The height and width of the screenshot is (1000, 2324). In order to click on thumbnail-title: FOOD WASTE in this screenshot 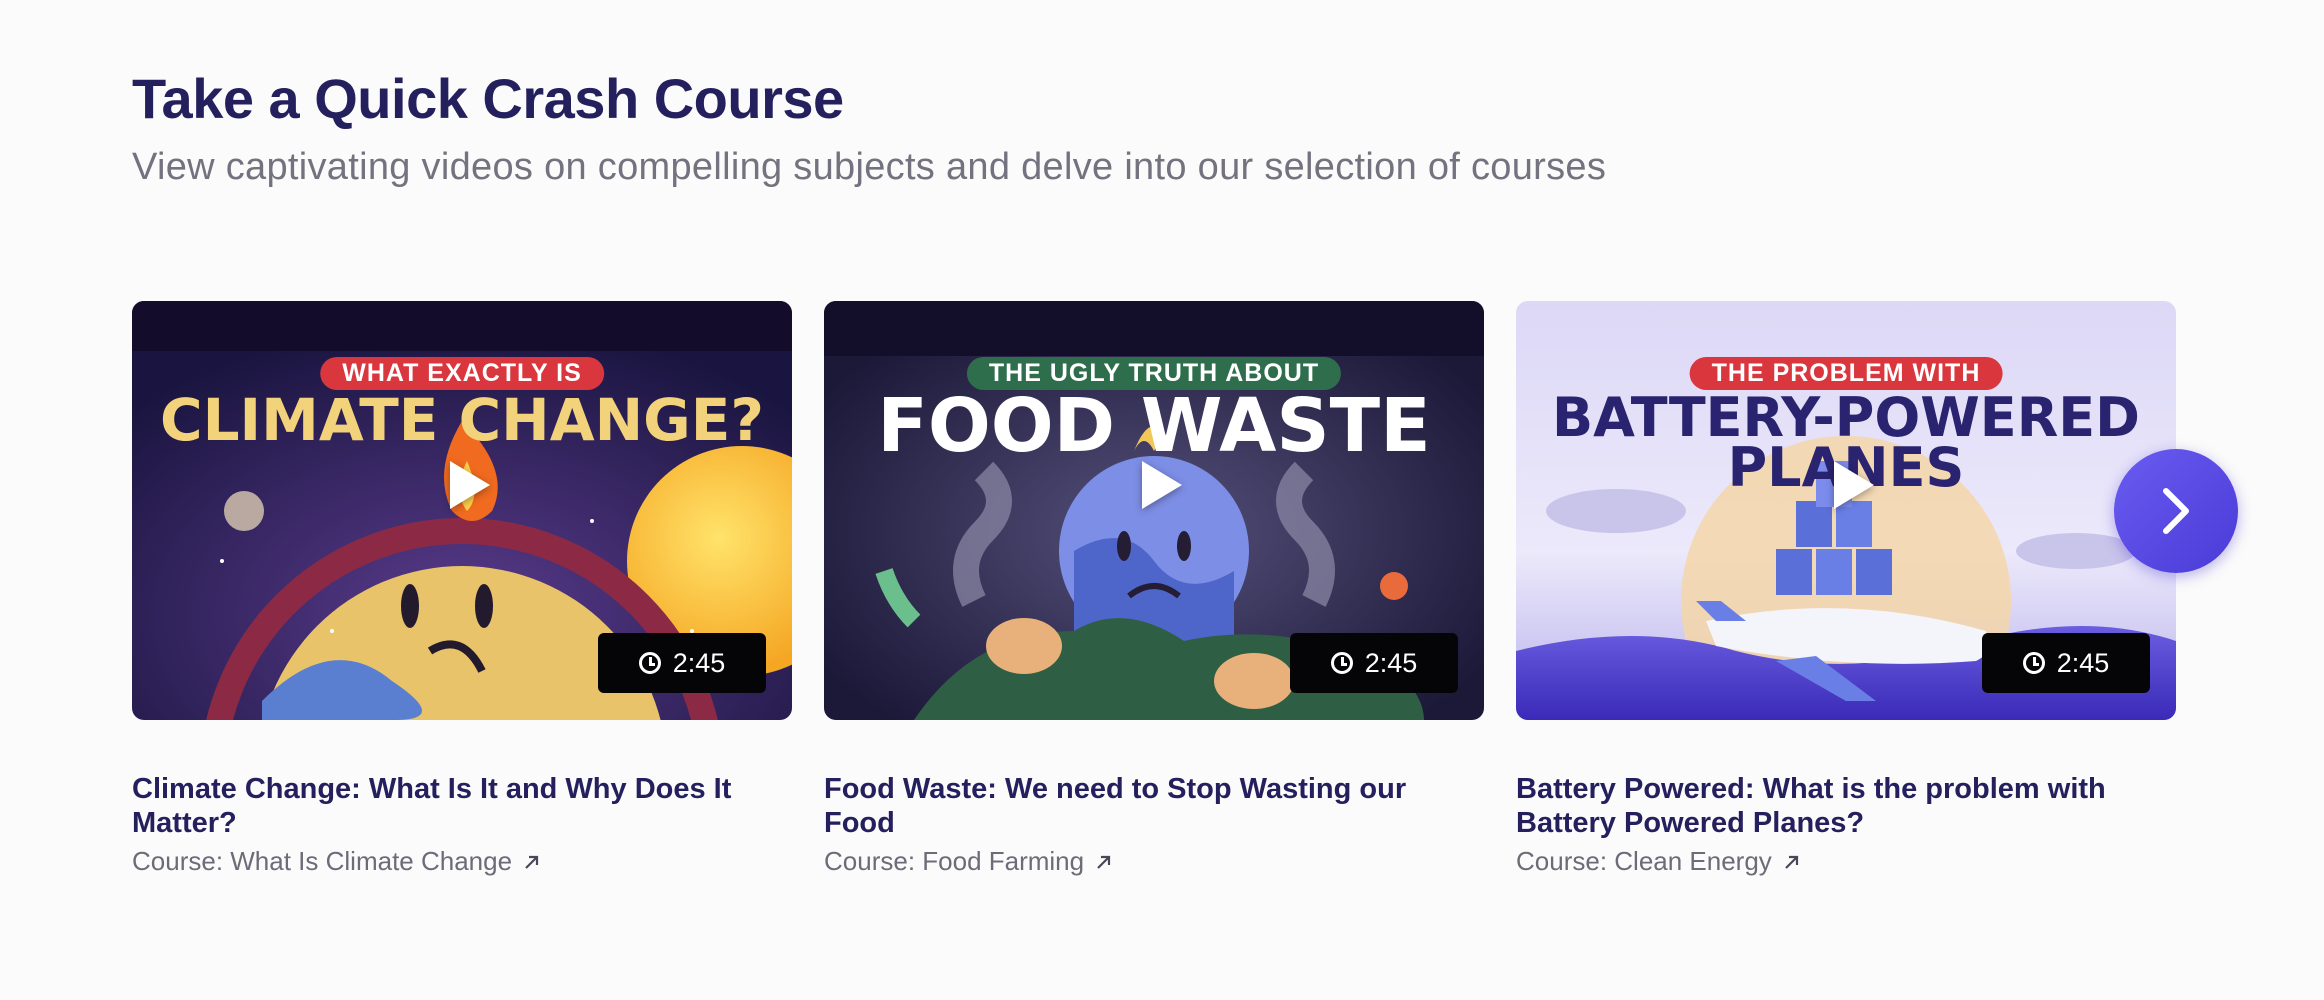, I will do `click(1154, 426)`.